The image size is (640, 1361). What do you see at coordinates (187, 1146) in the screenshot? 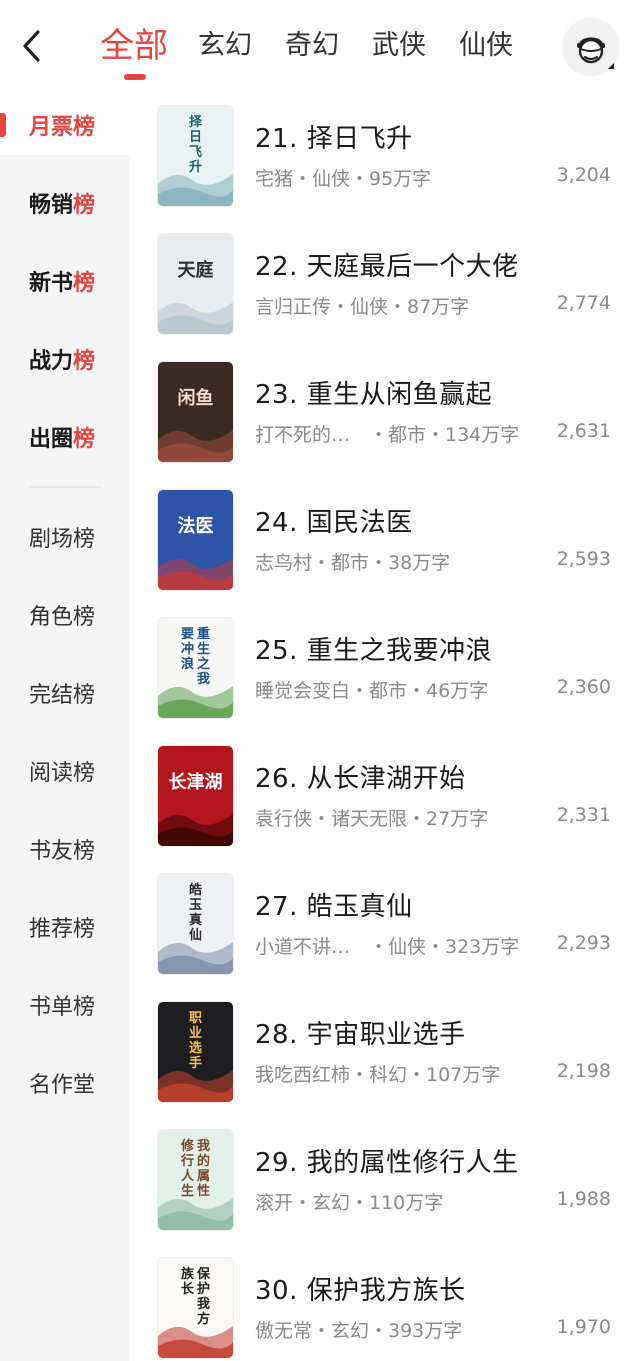
I see `svg-text: 修` at bounding box center [187, 1146].